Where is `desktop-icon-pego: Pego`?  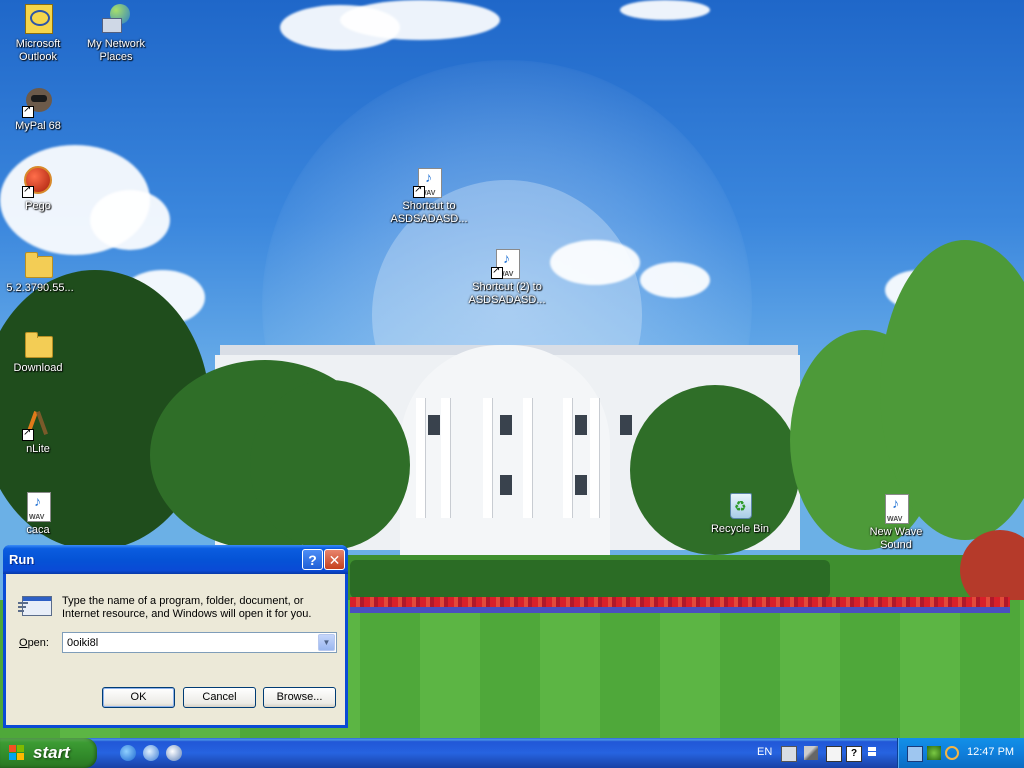
desktop-icon-pego: Pego is located at coordinates (38, 189).